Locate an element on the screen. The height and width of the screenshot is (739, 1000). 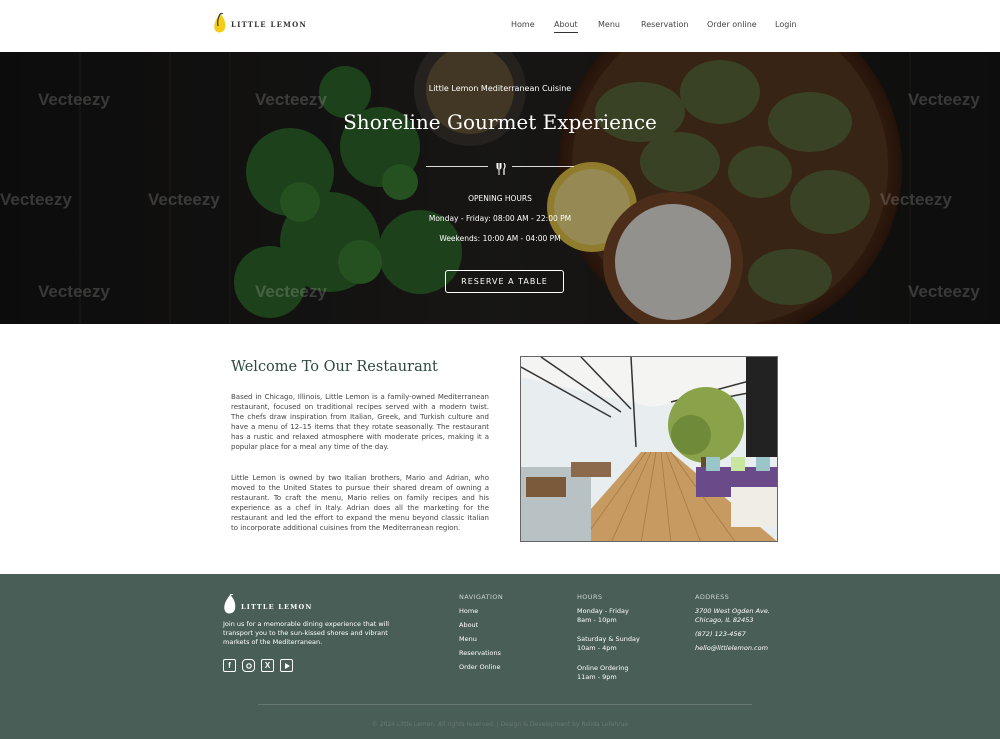
weekend-hours: Weekends: 10:00 AM - 04:00 PM is located at coordinates (500, 238).